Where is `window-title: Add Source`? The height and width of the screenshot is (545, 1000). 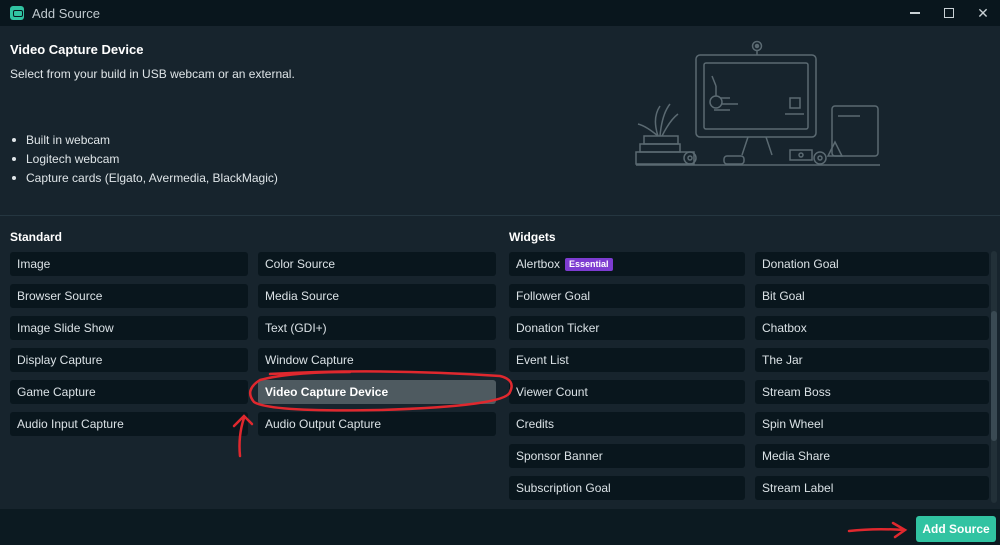
window-title: Add Source is located at coordinates (66, 13).